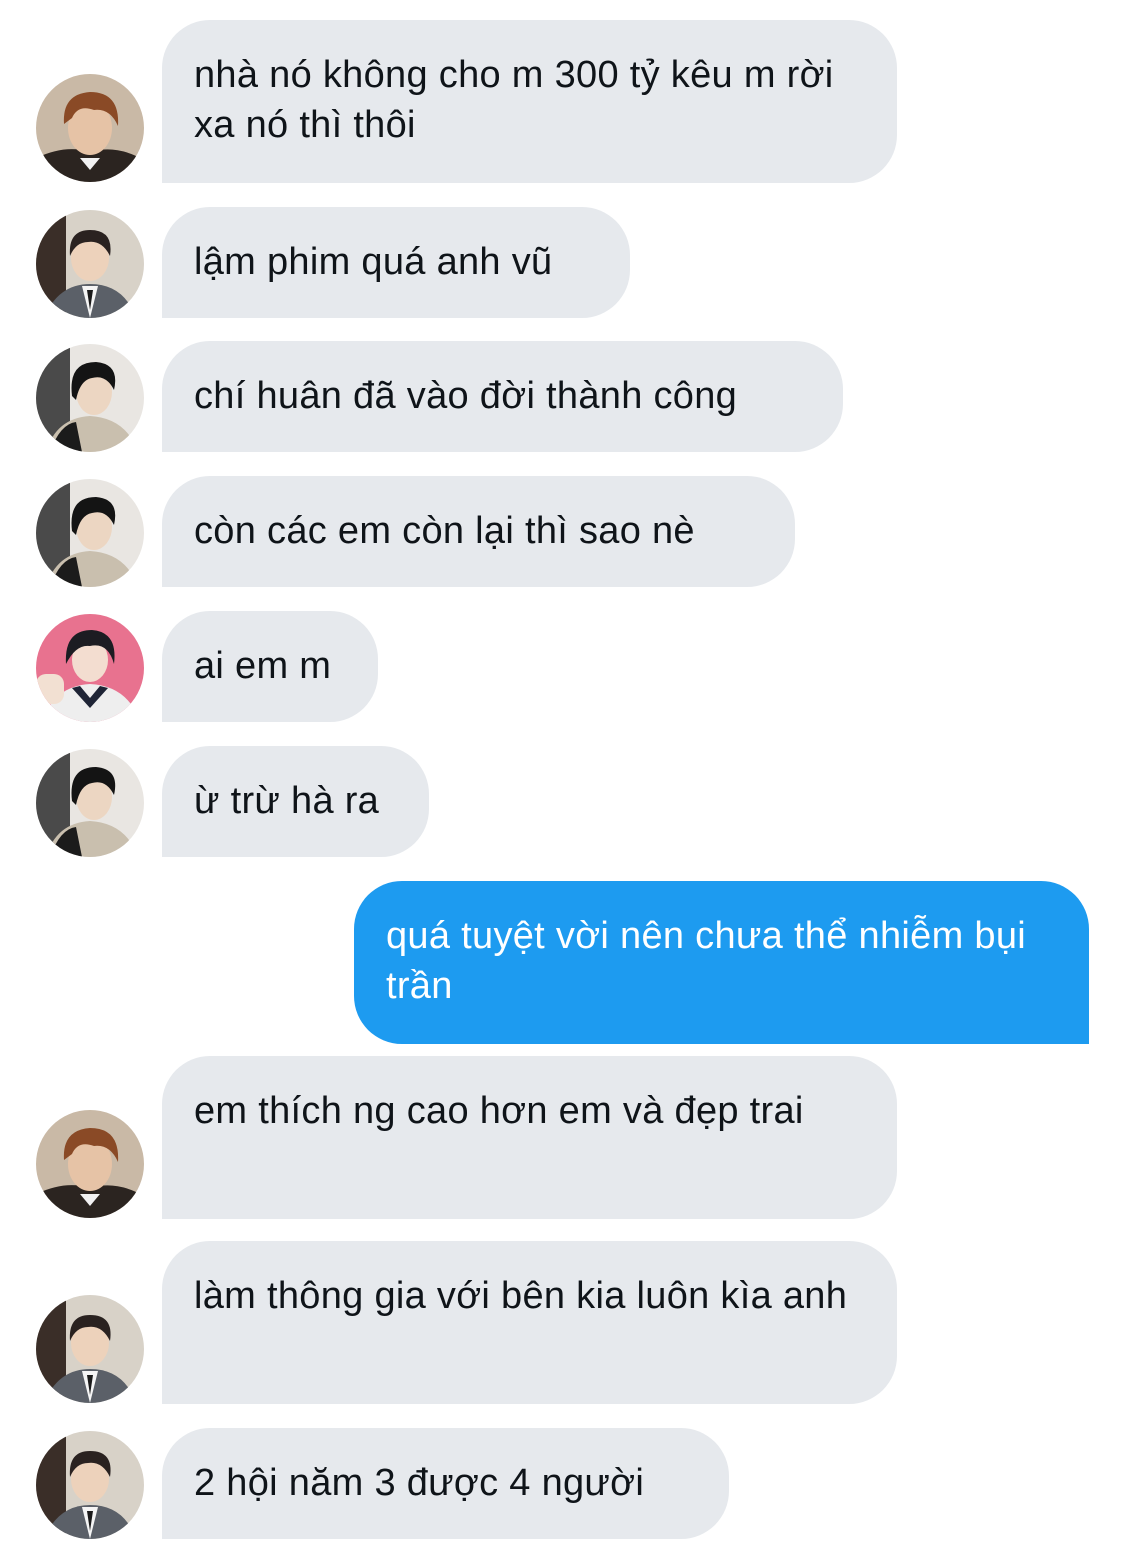  I want to click on message-row: chí huân đã vào đời thành công, so click(562, 396).